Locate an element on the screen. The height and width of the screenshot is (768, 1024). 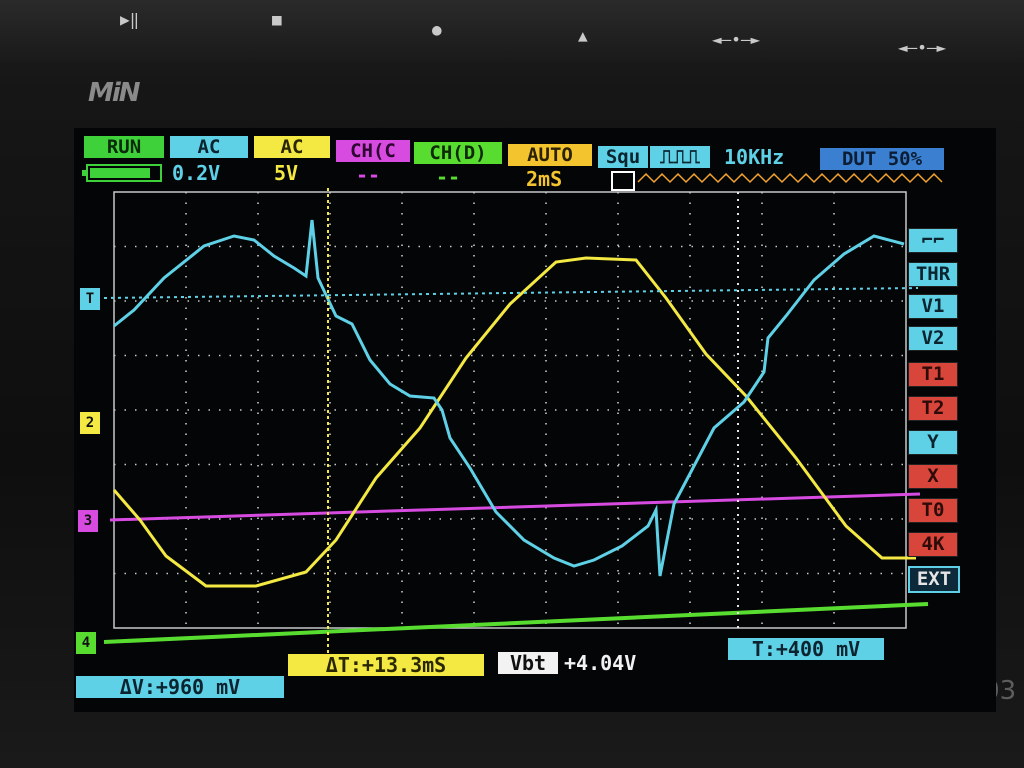
side-menu-thr: THR is located at coordinates (933, 274).